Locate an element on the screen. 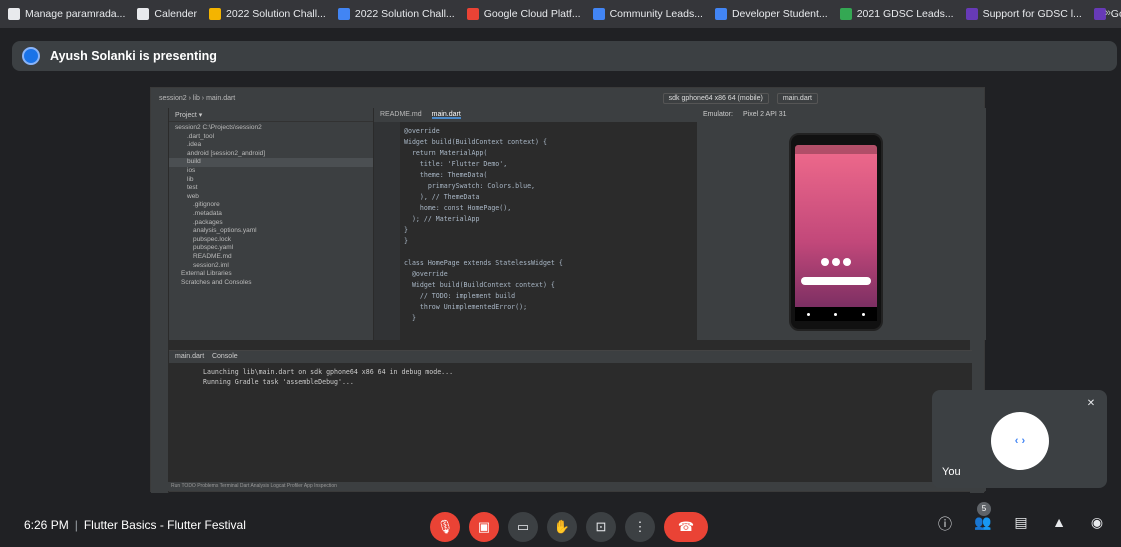 The width and height of the screenshot is (1121, 547). tree-item: .dart_tool is located at coordinates (271, 137).